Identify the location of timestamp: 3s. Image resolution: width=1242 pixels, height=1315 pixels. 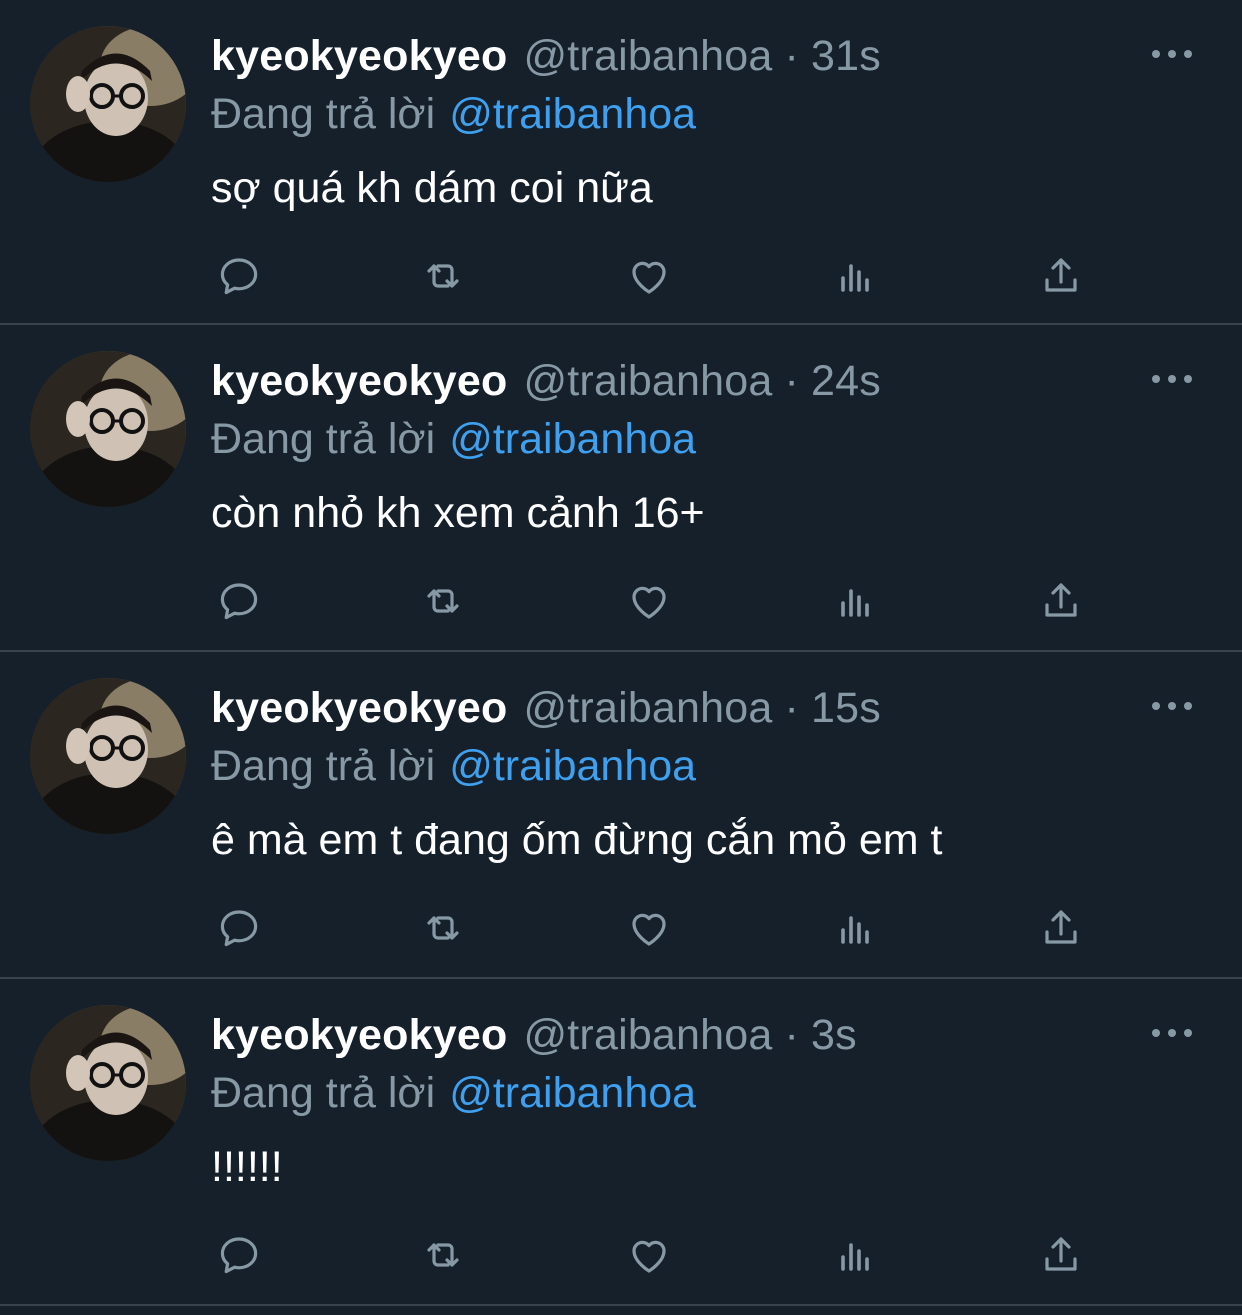
(834, 1035).